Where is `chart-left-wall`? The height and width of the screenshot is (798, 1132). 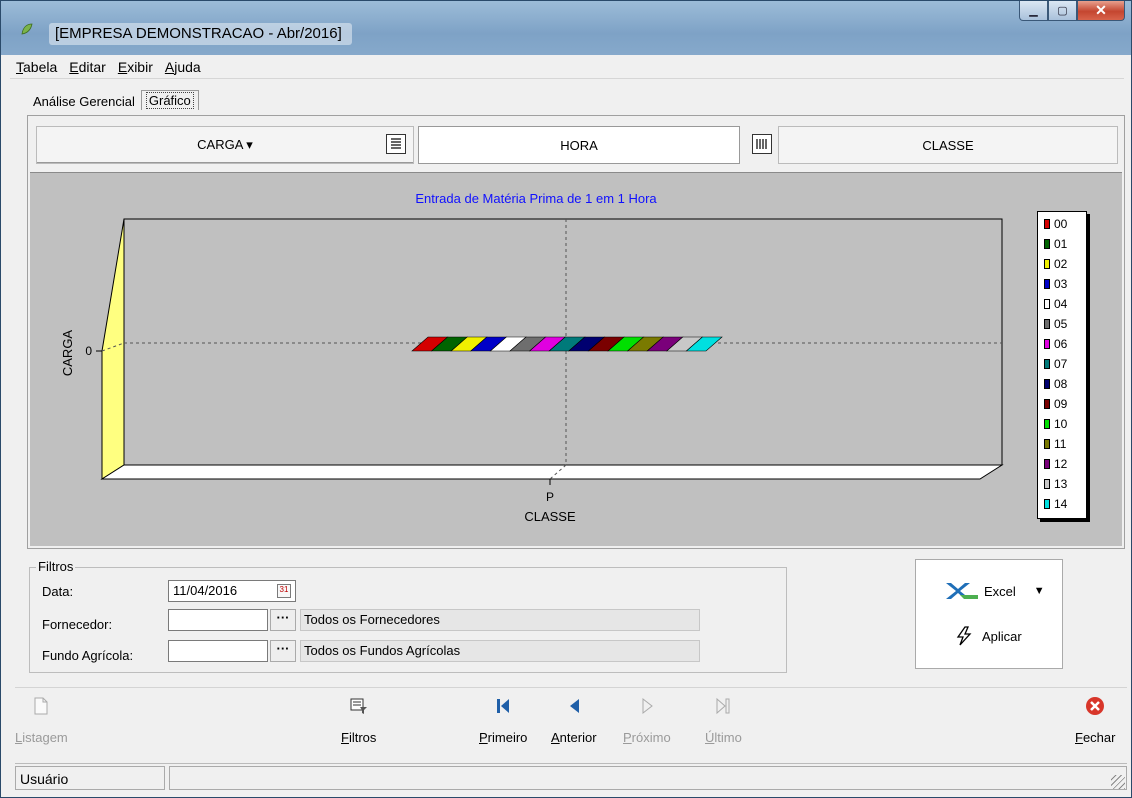 chart-left-wall is located at coordinates (113, 349).